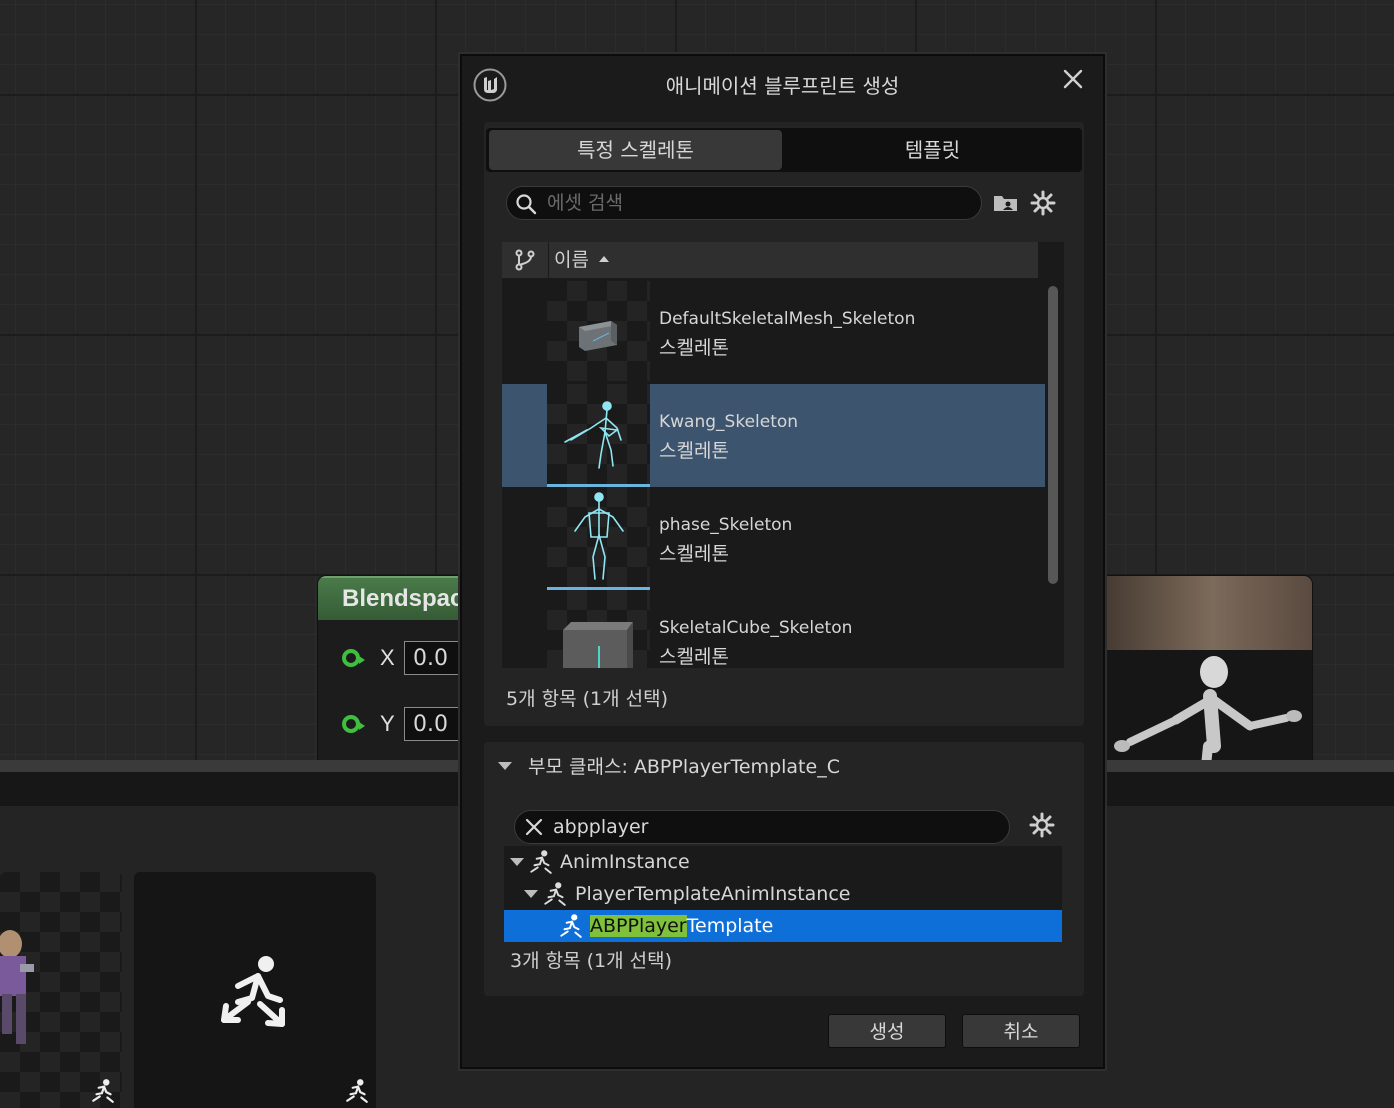  I want to click on anim-blueprint-large-icon, so click(253, 991).